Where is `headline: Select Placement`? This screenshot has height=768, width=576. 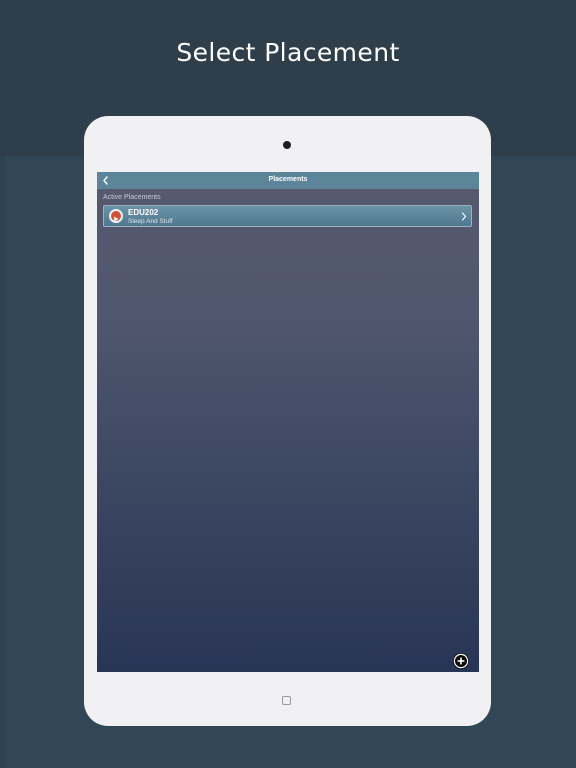
headline: Select Placement is located at coordinates (288, 52).